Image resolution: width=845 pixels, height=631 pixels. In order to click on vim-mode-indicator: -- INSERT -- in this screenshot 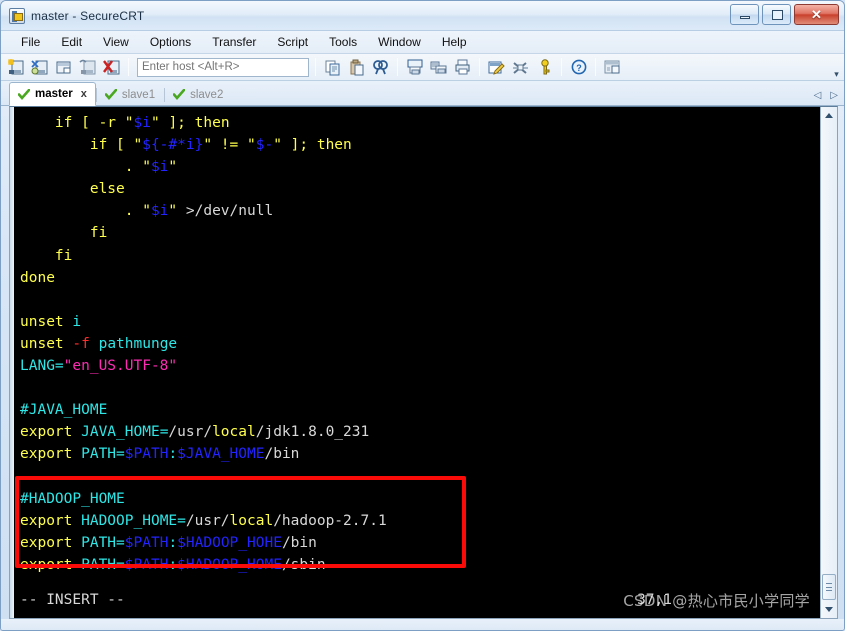, I will do `click(72, 600)`.